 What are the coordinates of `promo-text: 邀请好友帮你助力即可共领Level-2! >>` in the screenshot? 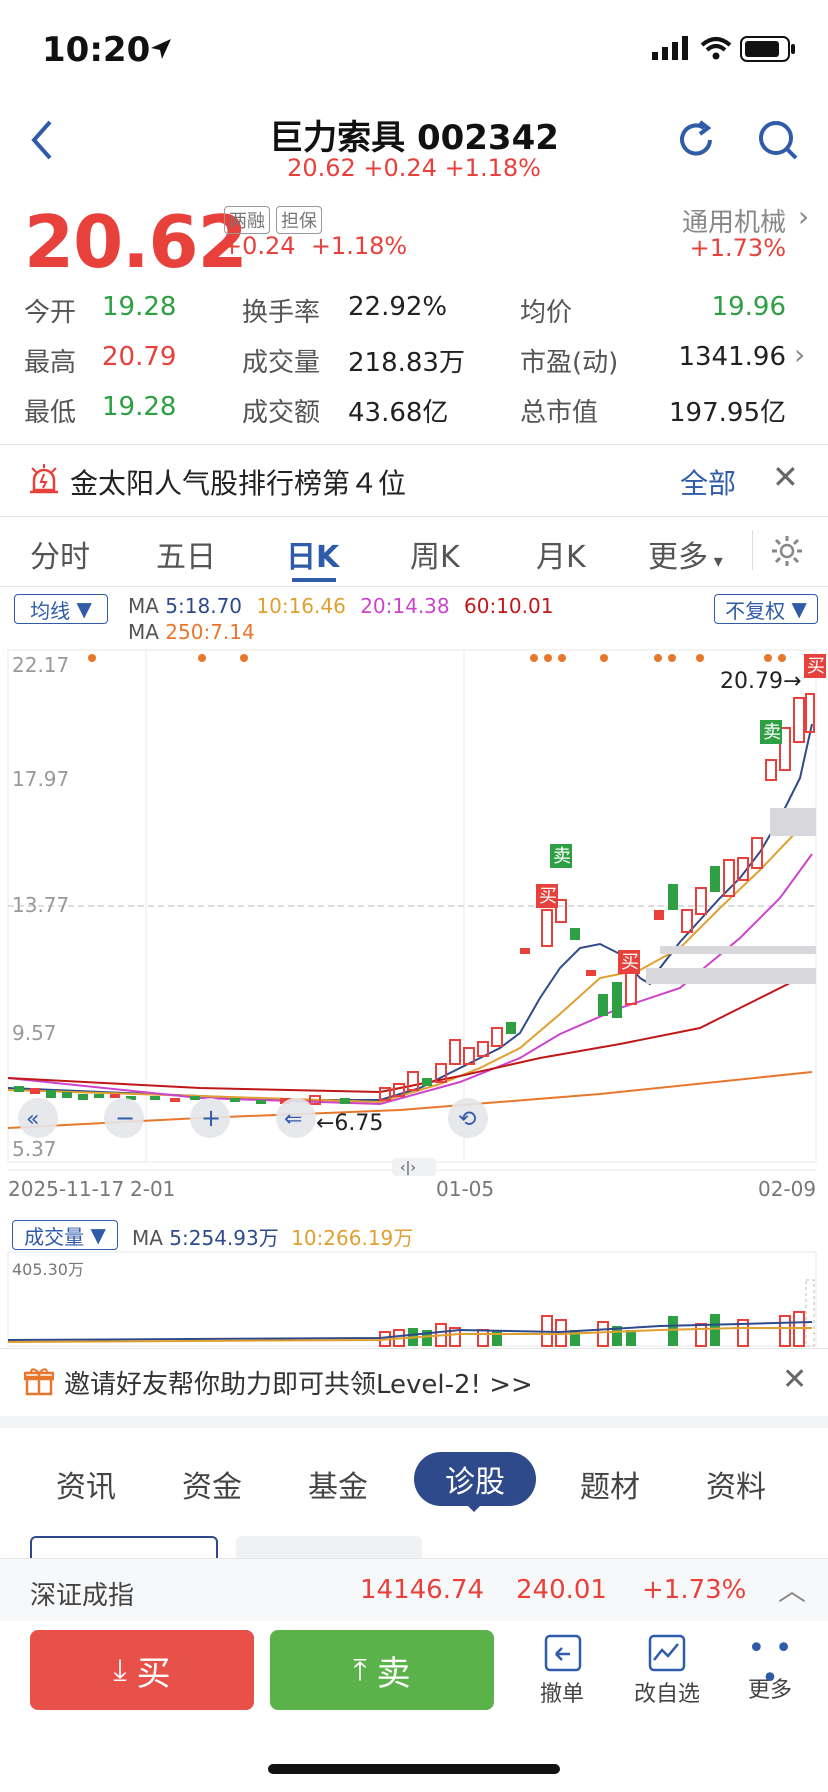 It's located at (298, 1382).